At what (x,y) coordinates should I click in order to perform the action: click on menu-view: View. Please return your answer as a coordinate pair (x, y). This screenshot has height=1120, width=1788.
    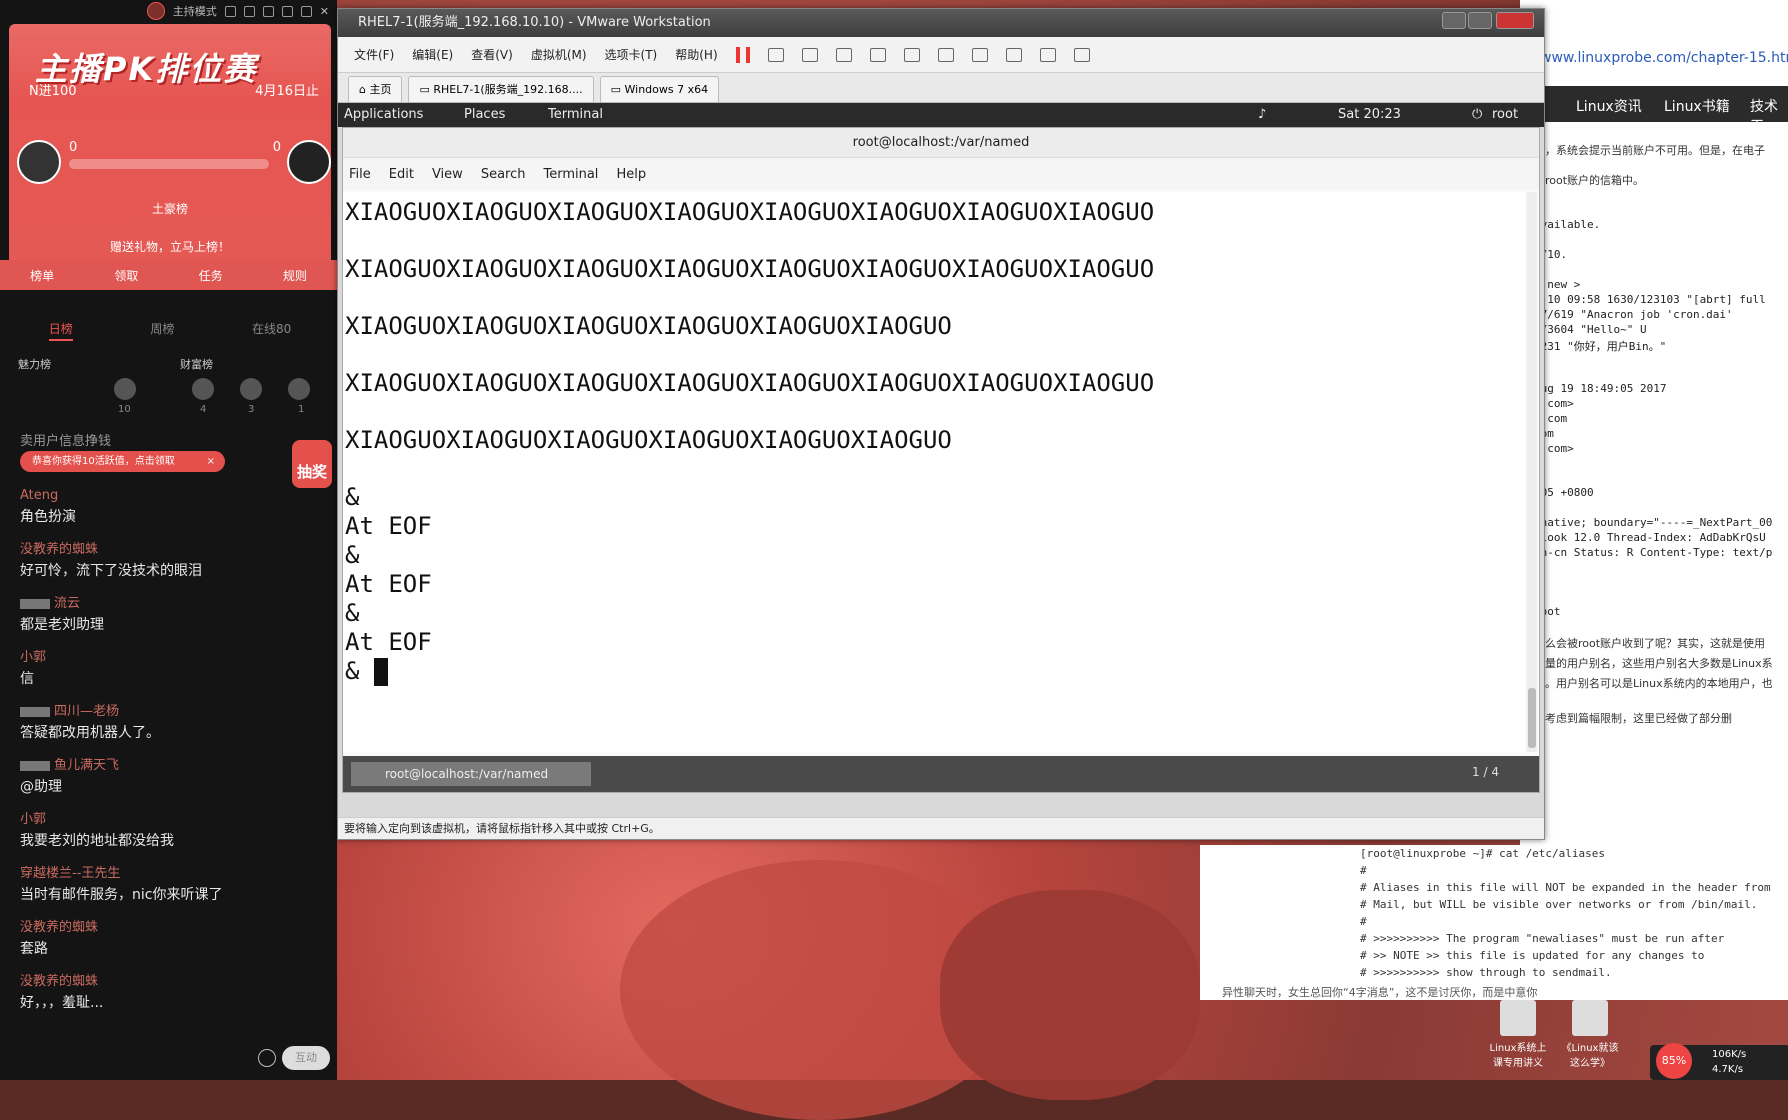
    Looking at the image, I should click on (447, 174).